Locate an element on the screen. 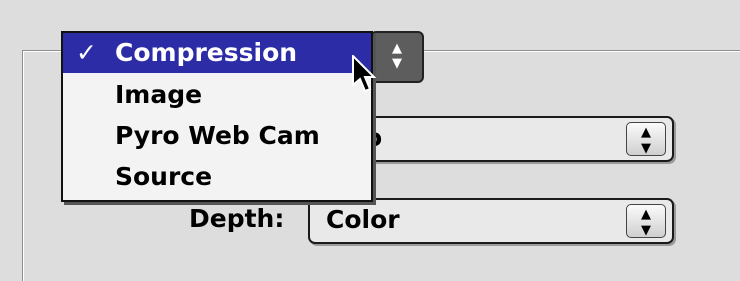  menu-item-image: Image is located at coordinates (217, 95).